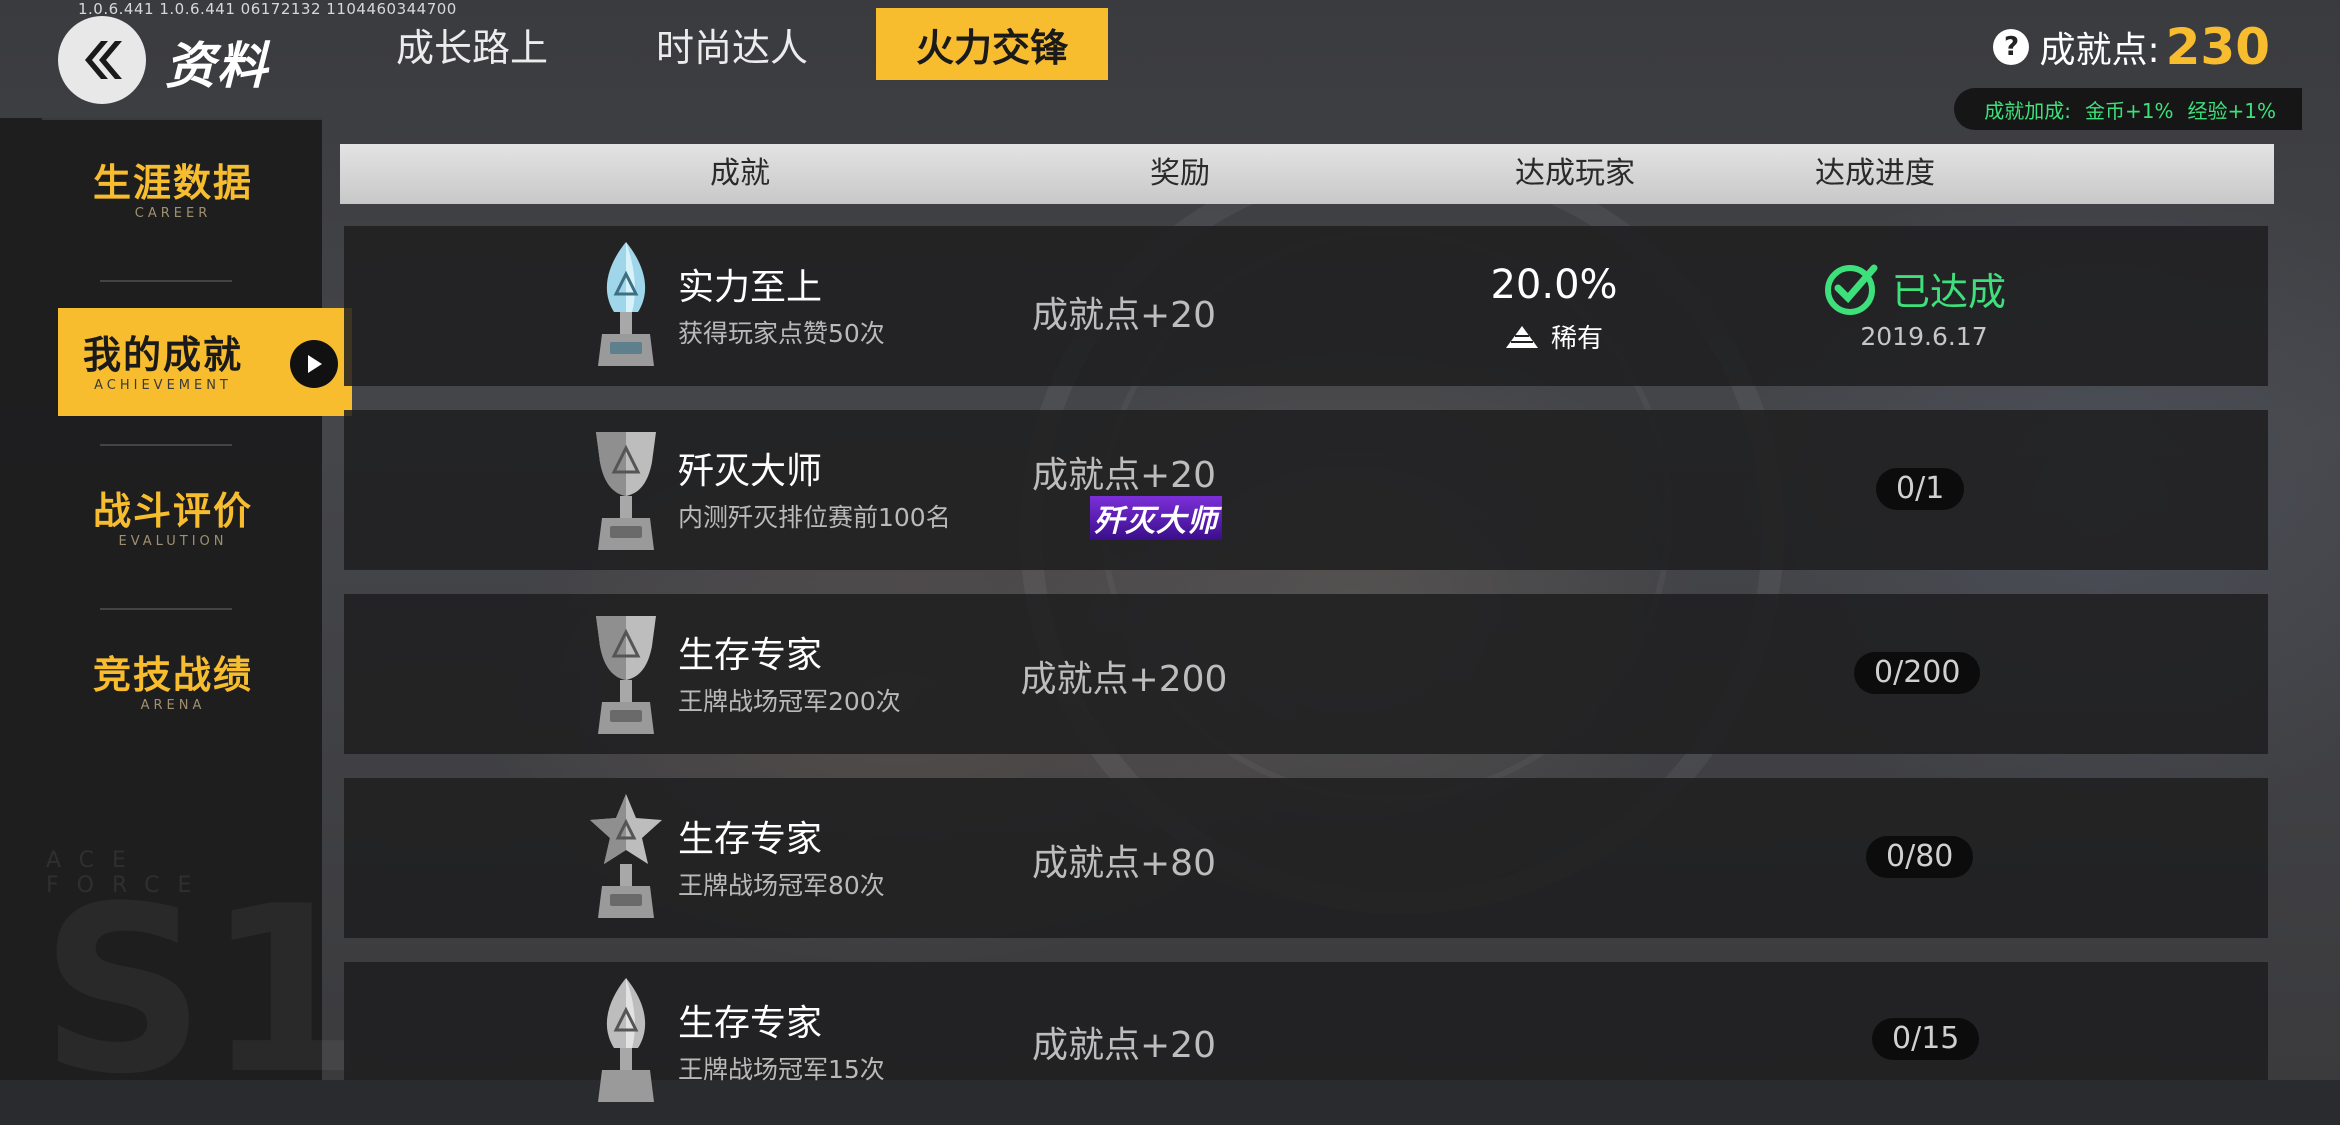 This screenshot has width=2340, height=1125. What do you see at coordinates (789, 701) in the screenshot?
I see `achievement-description: 王牌战场冠军200次` at bounding box center [789, 701].